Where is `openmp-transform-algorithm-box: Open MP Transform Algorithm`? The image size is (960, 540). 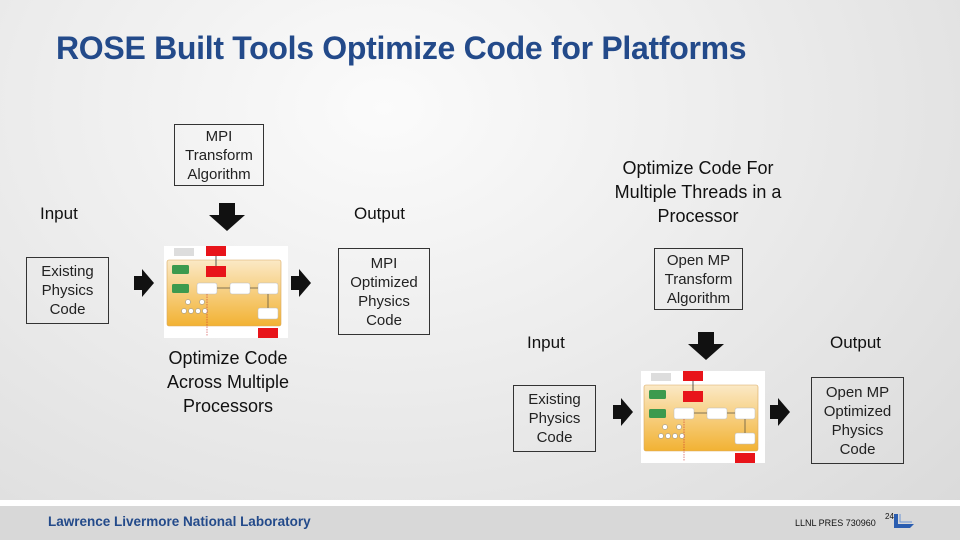 openmp-transform-algorithm-box: Open MP Transform Algorithm is located at coordinates (698, 279).